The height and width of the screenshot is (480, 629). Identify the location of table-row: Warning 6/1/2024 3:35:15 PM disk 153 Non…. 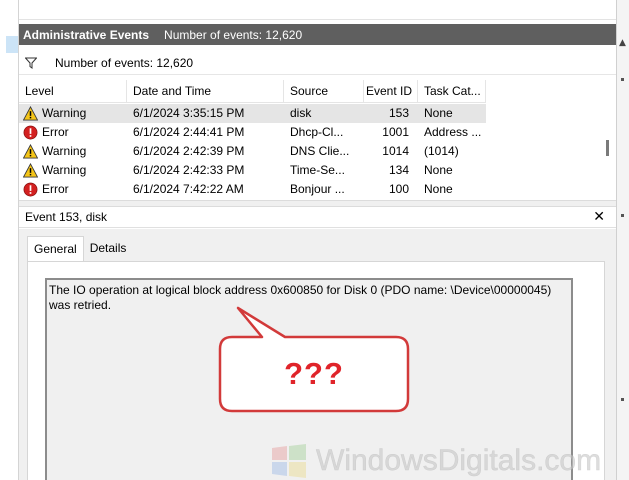
(252, 113).